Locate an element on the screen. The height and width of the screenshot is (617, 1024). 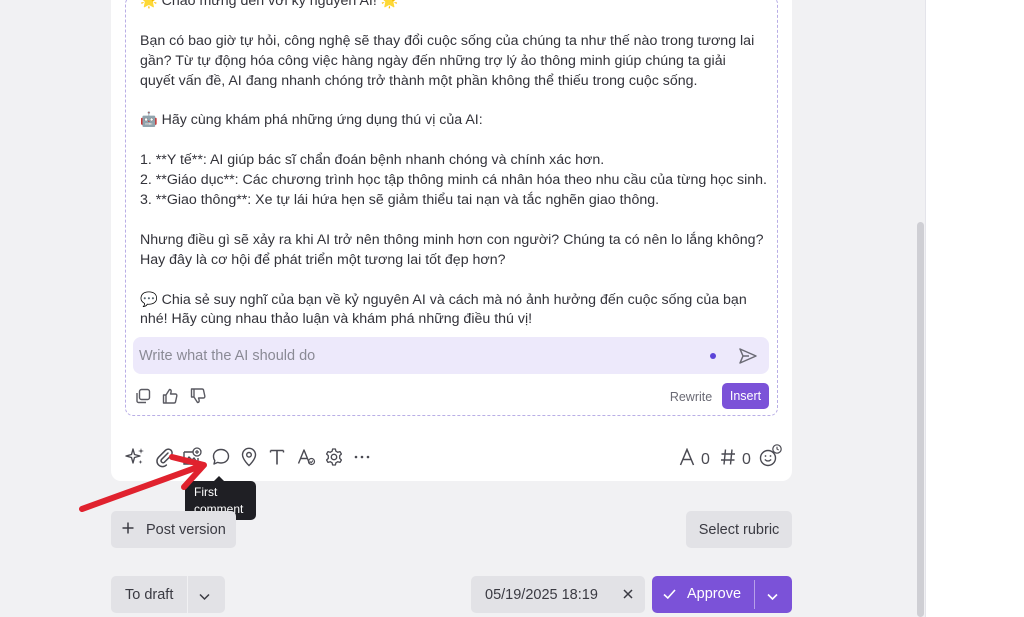
thumbs-down-icon is located at coordinates (198, 396).